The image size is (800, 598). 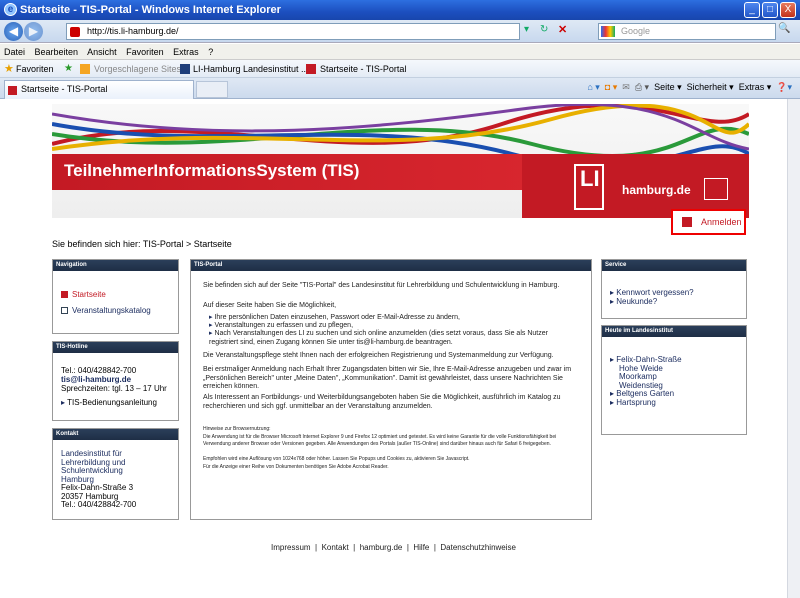 What do you see at coordinates (391, 265) in the screenshot?
I see `portal-header: TIS-Portal` at bounding box center [391, 265].